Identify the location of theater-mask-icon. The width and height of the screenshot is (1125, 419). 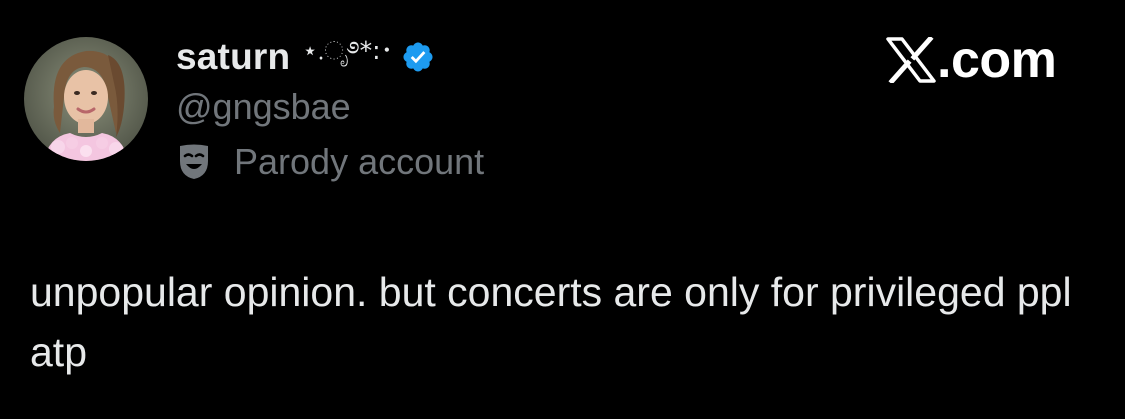
(194, 162).